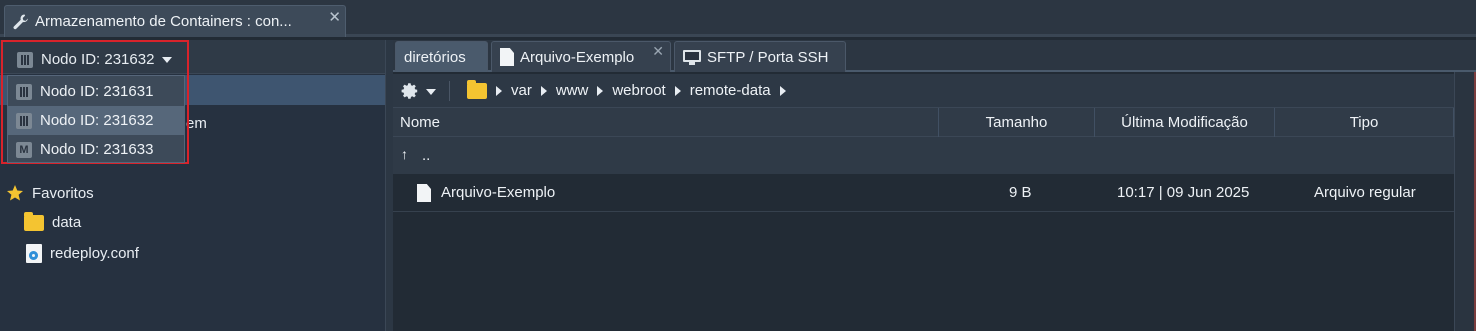  What do you see at coordinates (196, 123) in the screenshot?
I see `tree-item-partial: em` at bounding box center [196, 123].